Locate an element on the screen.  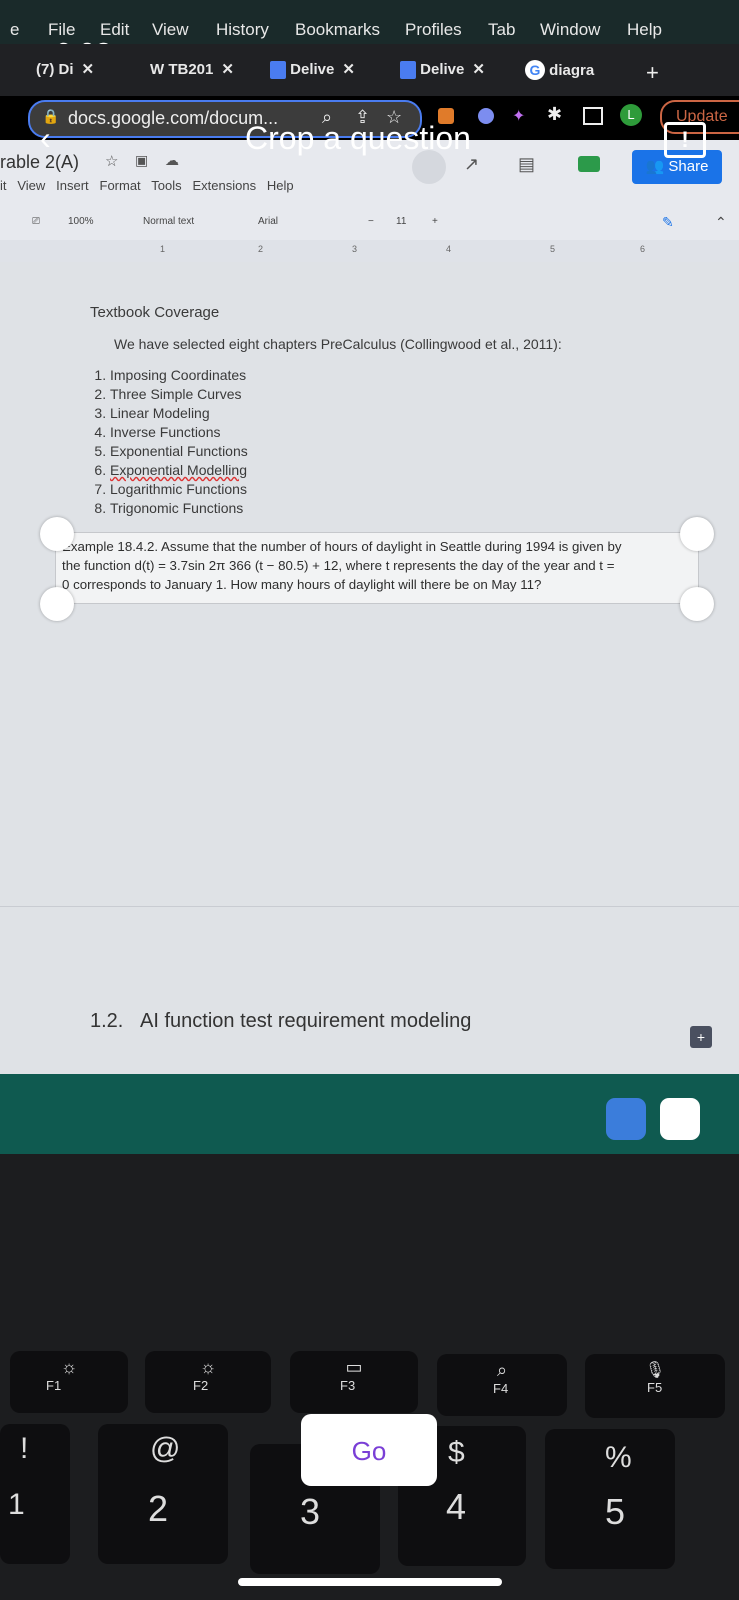
extension-icon: ✦ is located at coordinates (518, 116).